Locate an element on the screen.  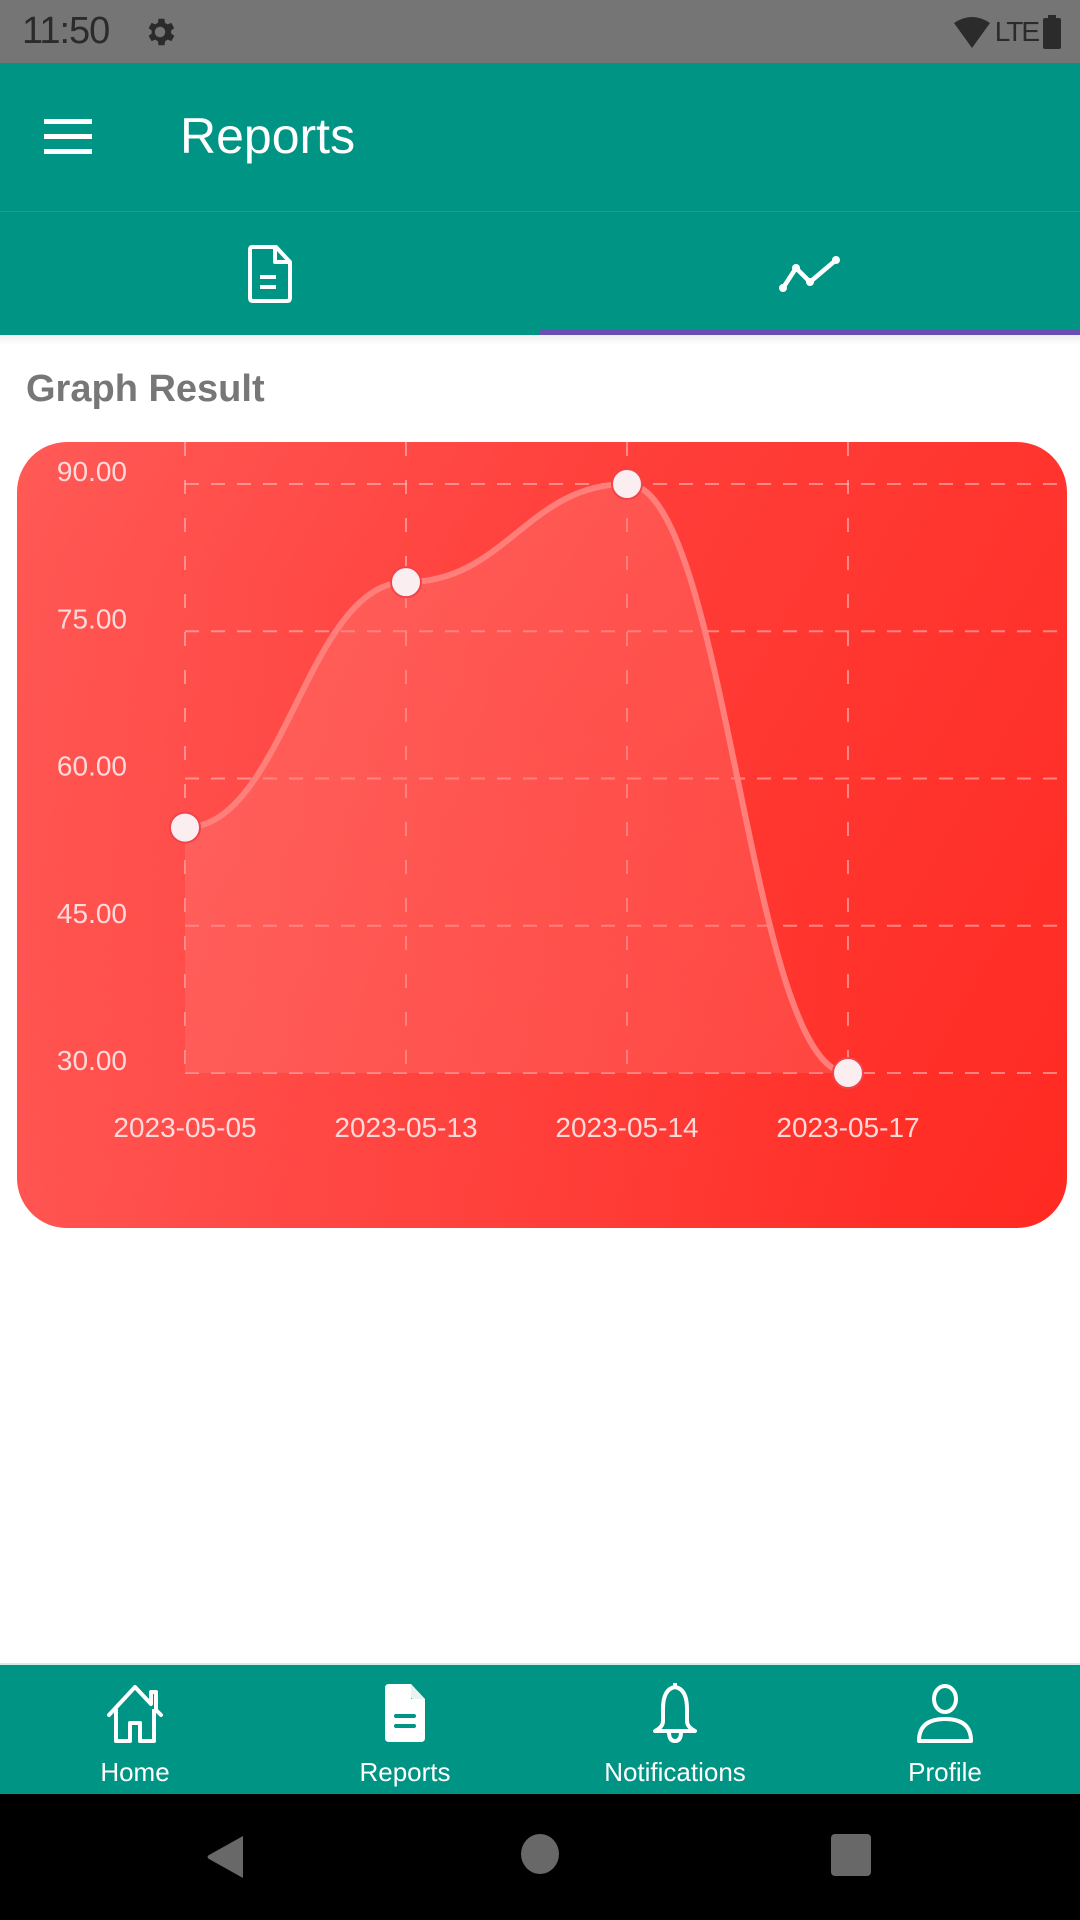
tab-shadow is located at coordinates (540, 340).